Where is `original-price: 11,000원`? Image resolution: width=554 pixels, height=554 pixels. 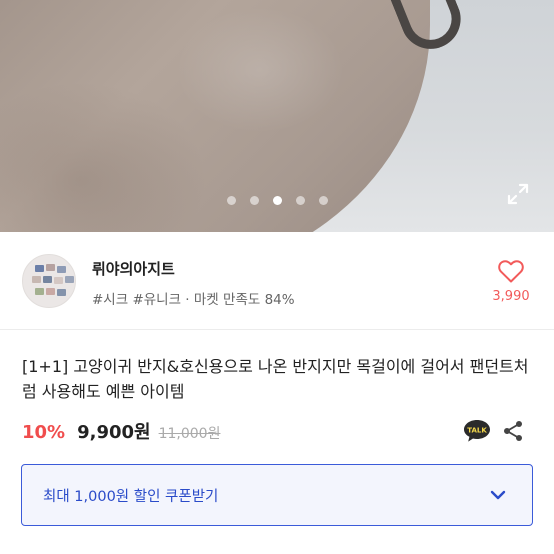 original-price: 11,000원 is located at coordinates (189, 434).